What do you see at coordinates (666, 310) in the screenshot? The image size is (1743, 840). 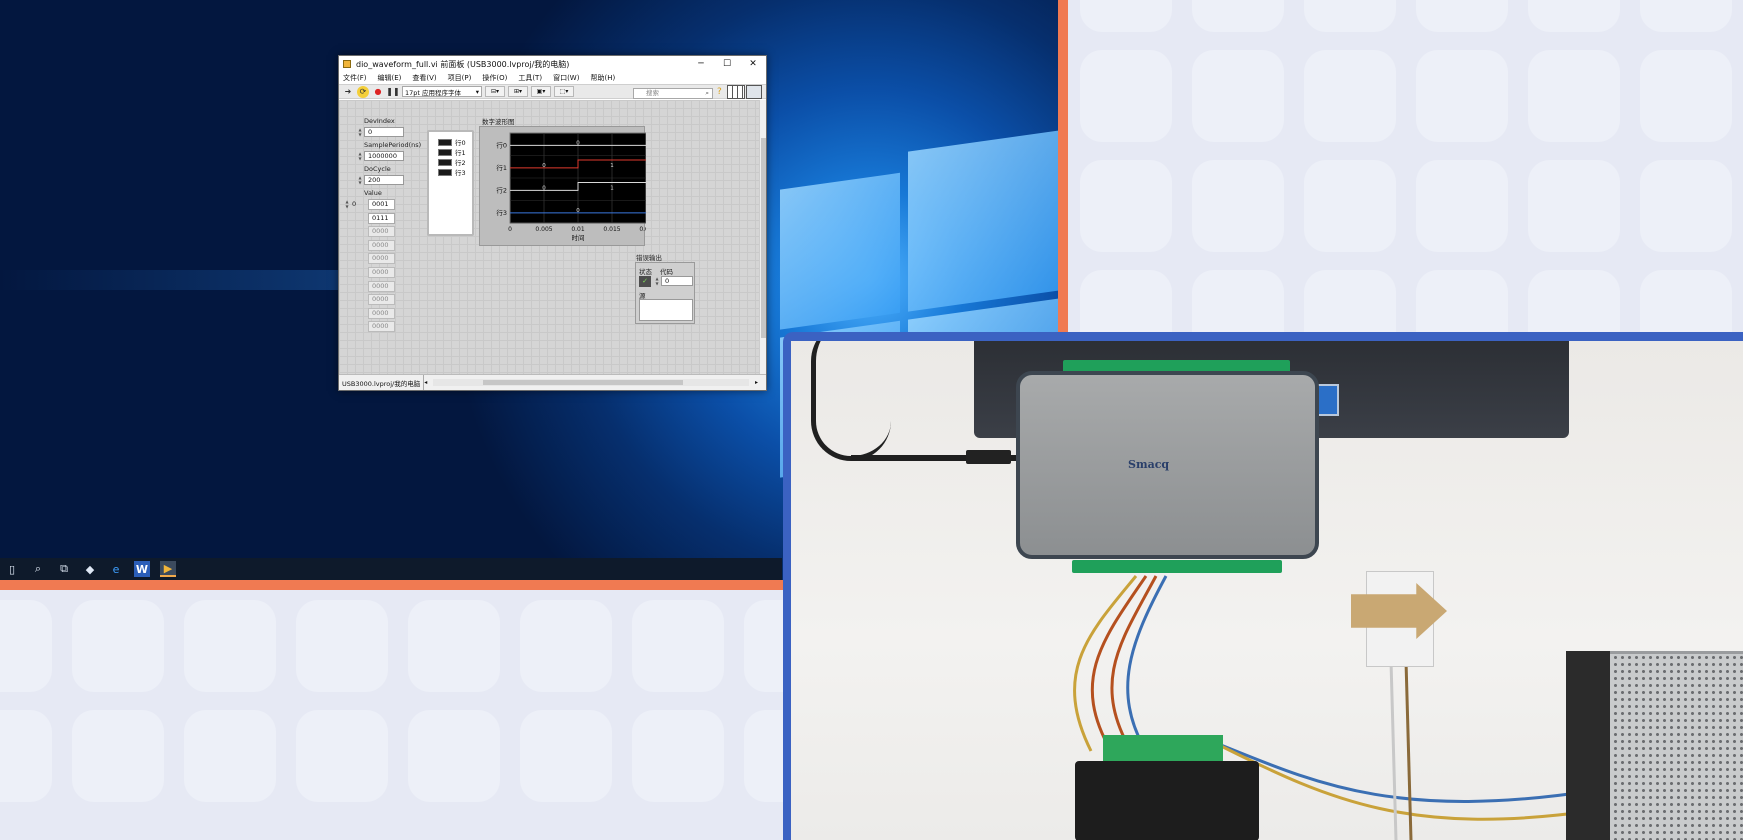 I see `source-textbox` at bounding box center [666, 310].